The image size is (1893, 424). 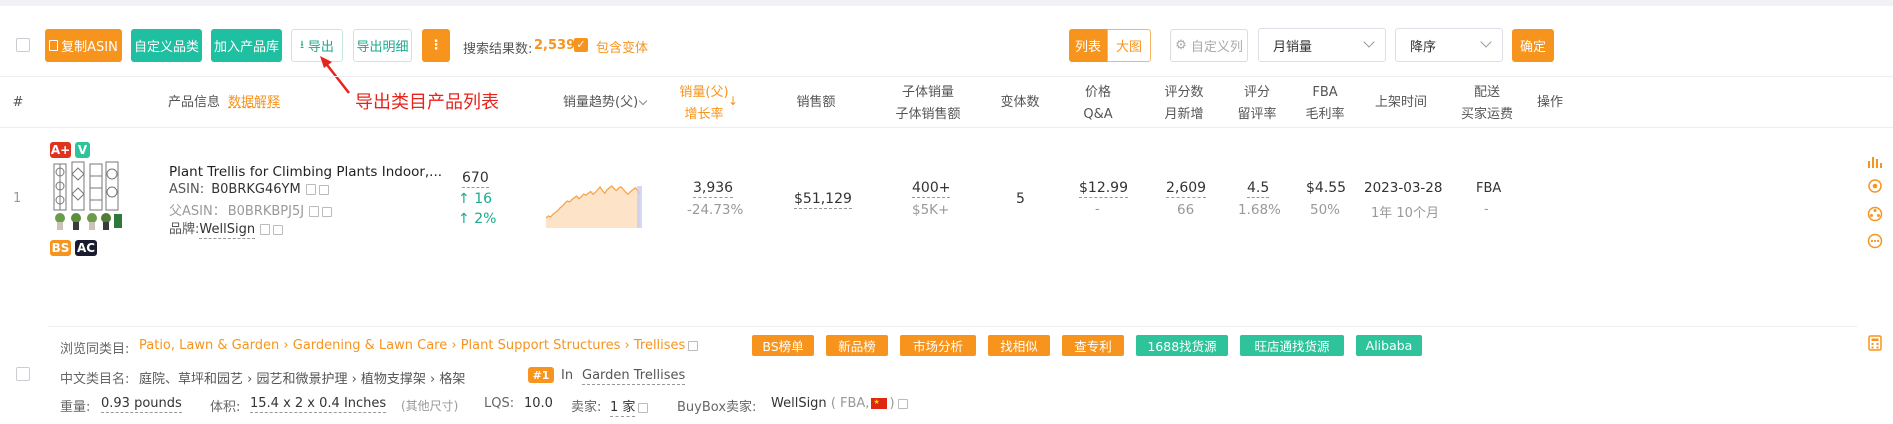 I want to click on calculator-icon, so click(x=1875, y=343).